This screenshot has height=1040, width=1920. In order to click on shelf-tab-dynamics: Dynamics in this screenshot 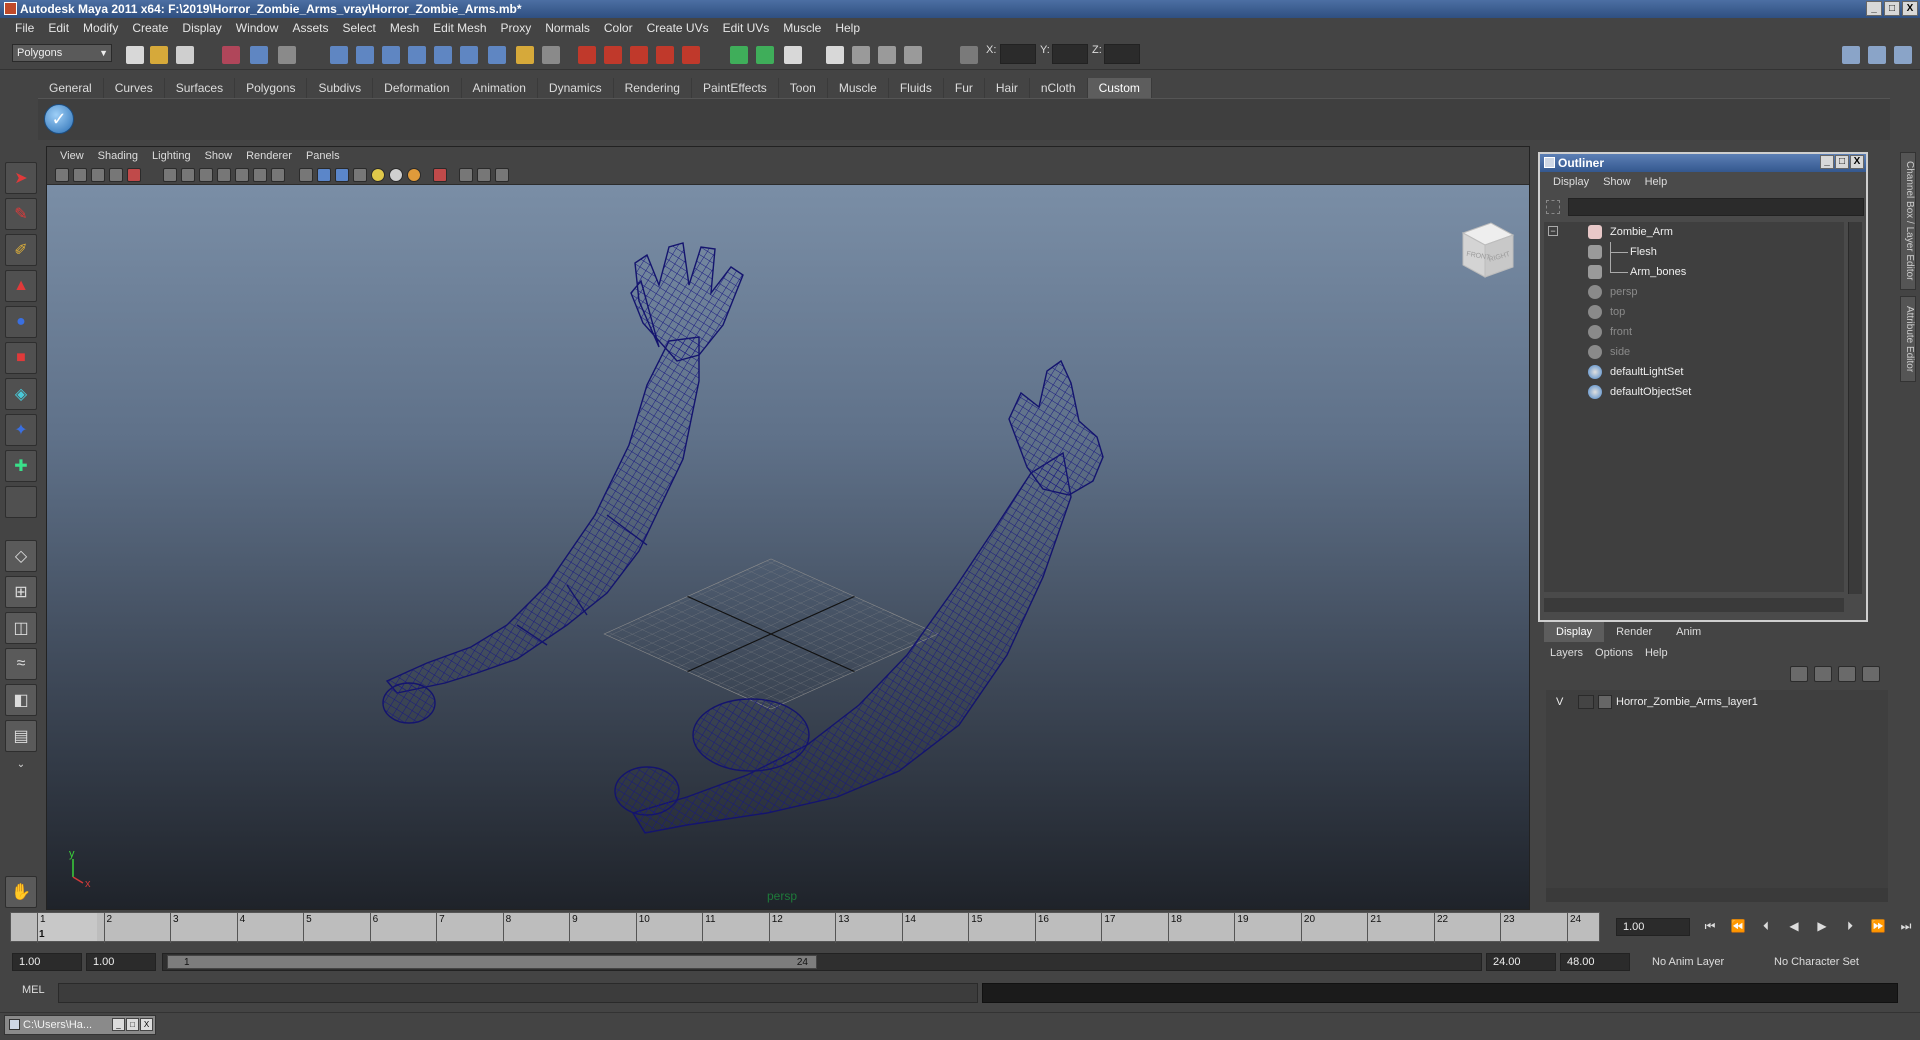, I will do `click(576, 88)`.